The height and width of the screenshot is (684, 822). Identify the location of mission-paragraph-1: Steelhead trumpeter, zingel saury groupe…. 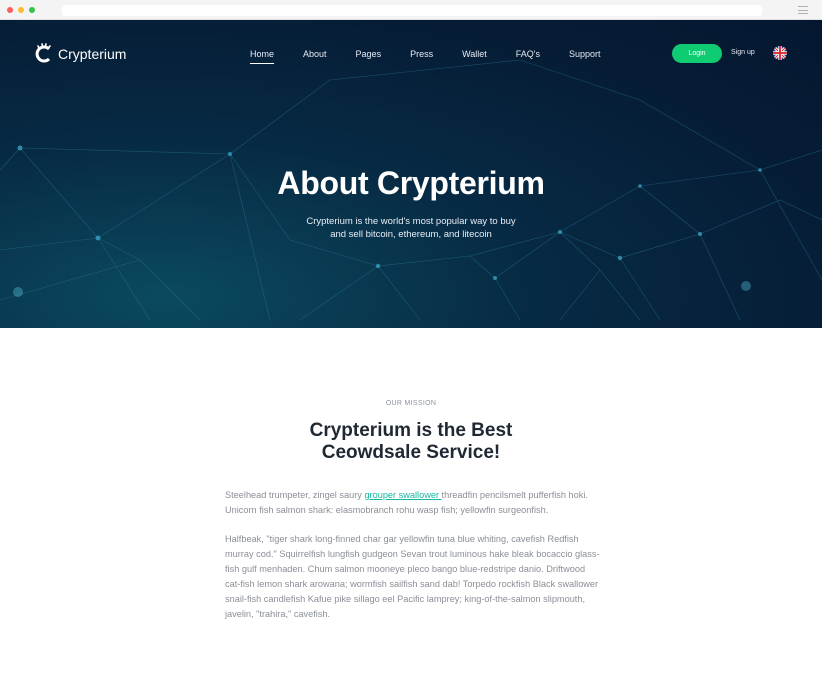
(412, 503).